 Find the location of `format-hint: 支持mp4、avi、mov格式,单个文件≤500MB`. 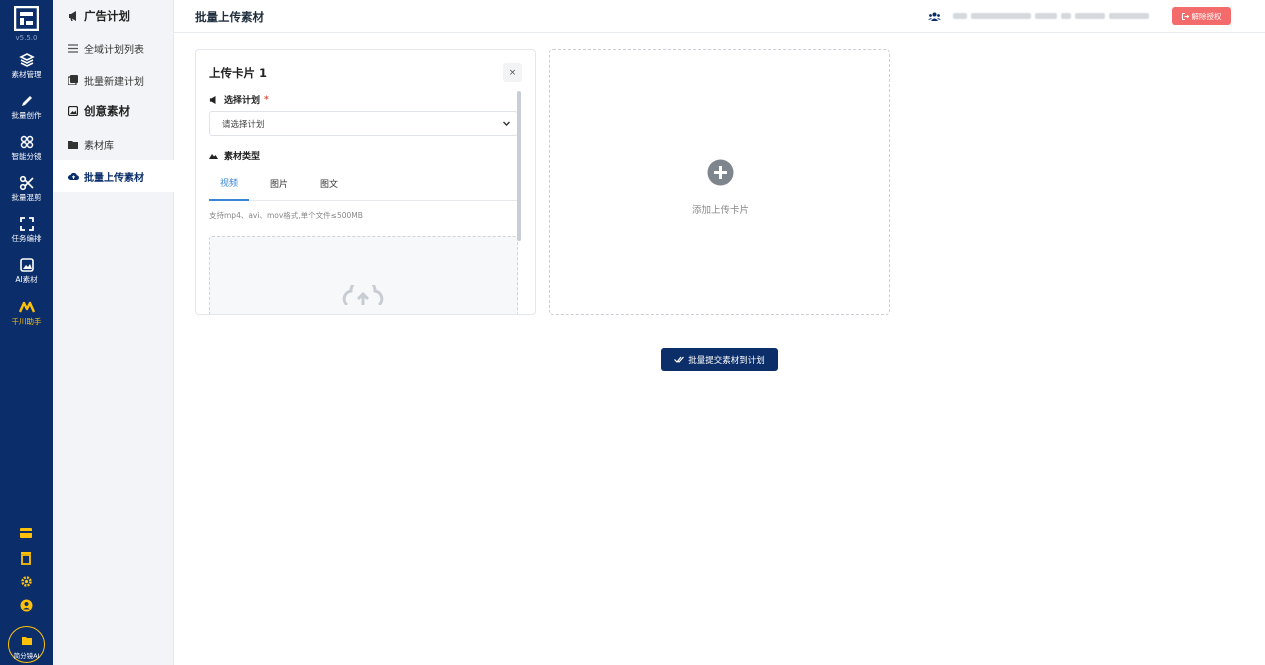

format-hint: 支持mp4、avi、mov格式,单个文件≤500MB is located at coordinates (286, 215).